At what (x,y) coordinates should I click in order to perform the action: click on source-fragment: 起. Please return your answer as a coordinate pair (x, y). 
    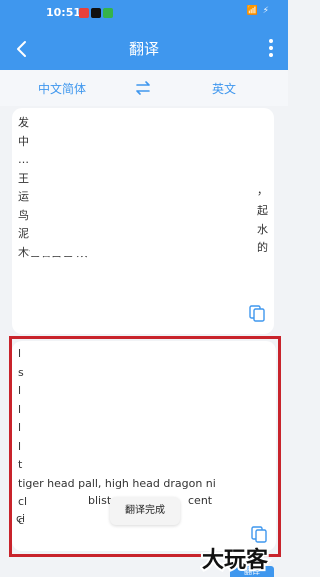
    Looking at the image, I should click on (262, 210).